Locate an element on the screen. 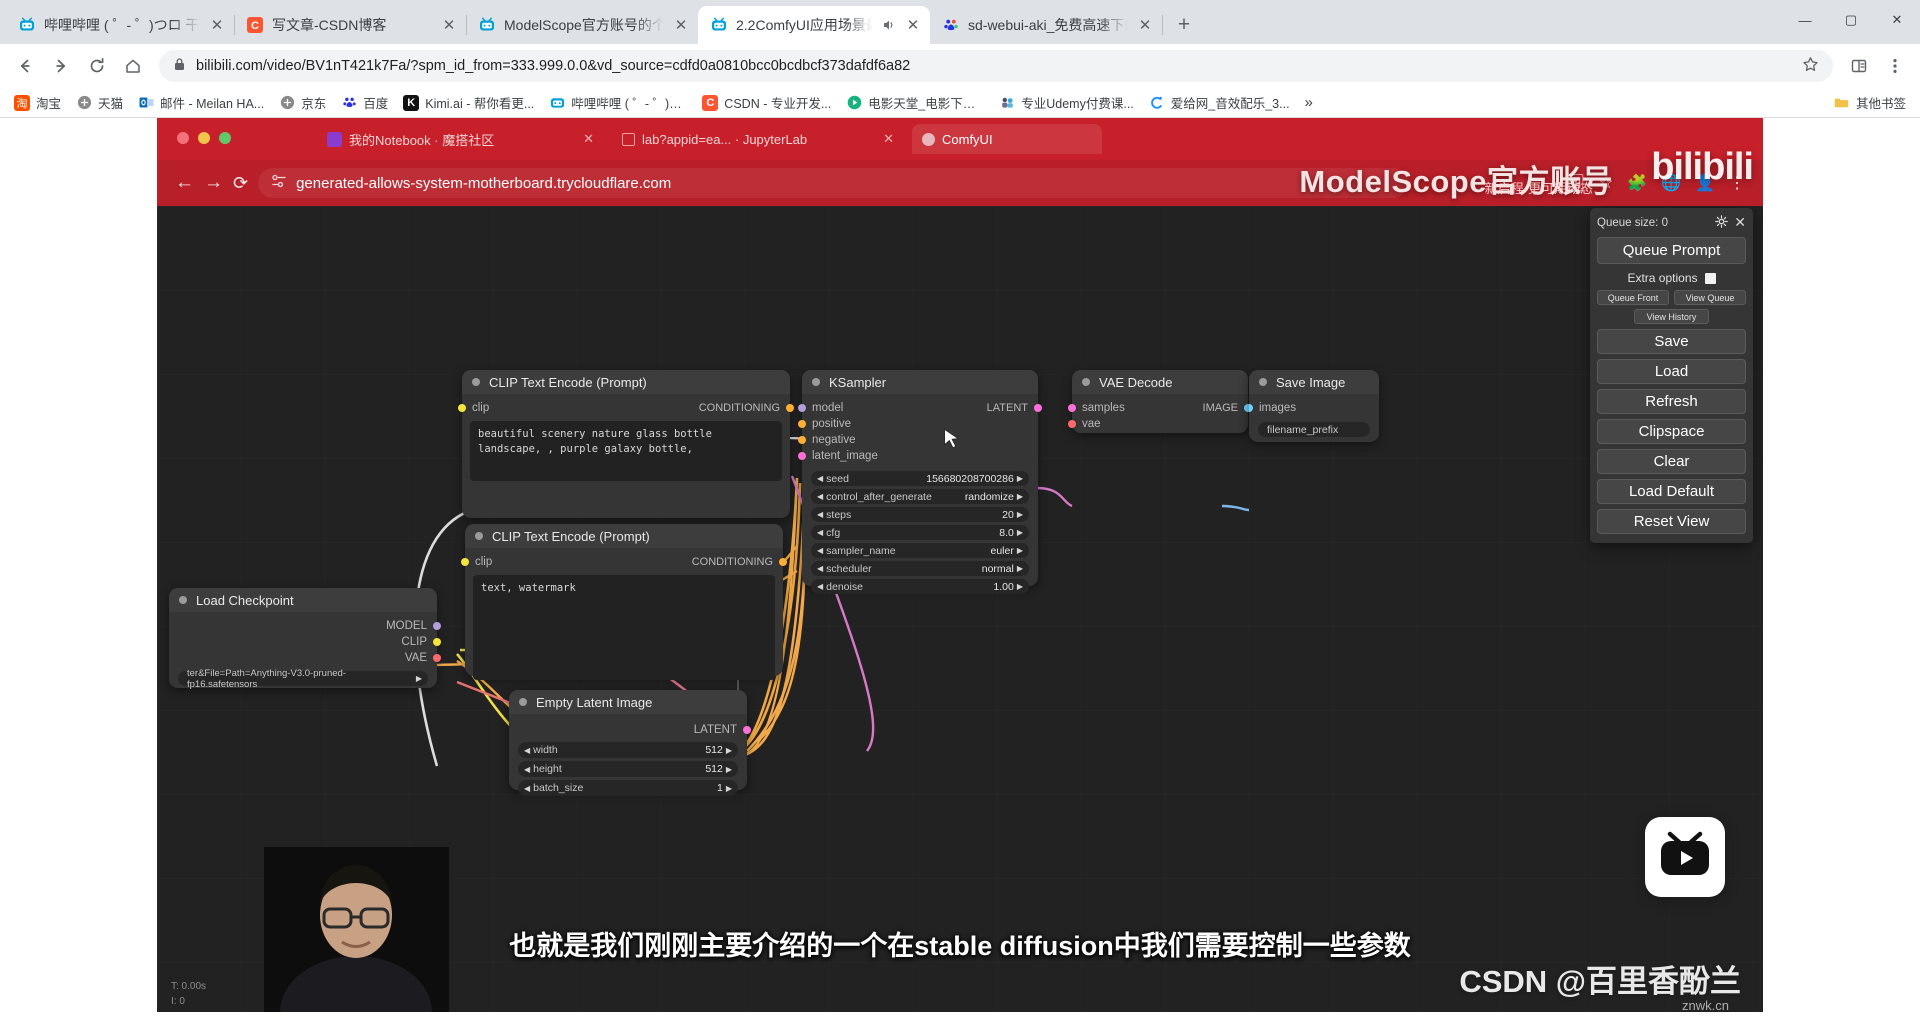 The width and height of the screenshot is (1920, 1030). widget-width: ◀ width 512 ▶ is located at coordinates (628, 750).